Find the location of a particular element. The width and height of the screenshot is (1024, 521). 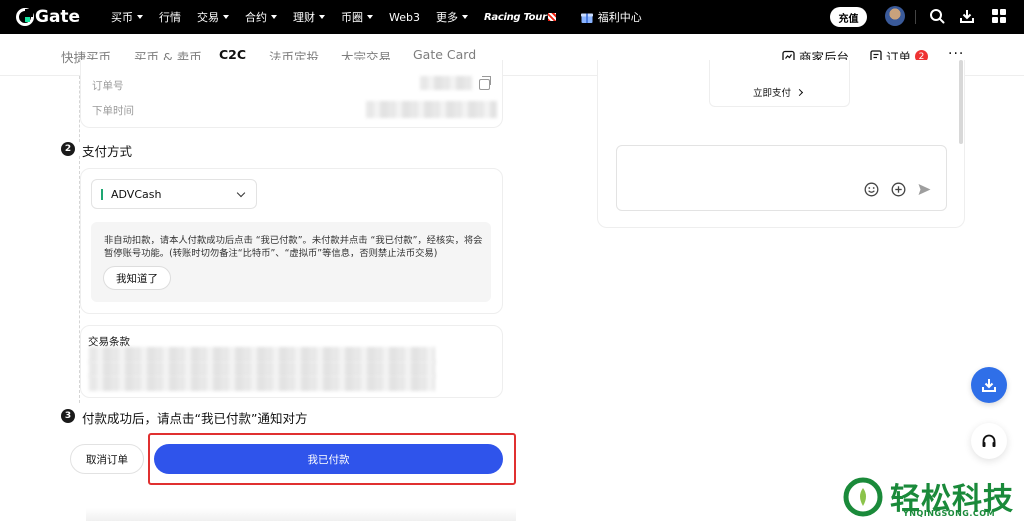

payment-method-heading: 支付方式 is located at coordinates (107, 151).